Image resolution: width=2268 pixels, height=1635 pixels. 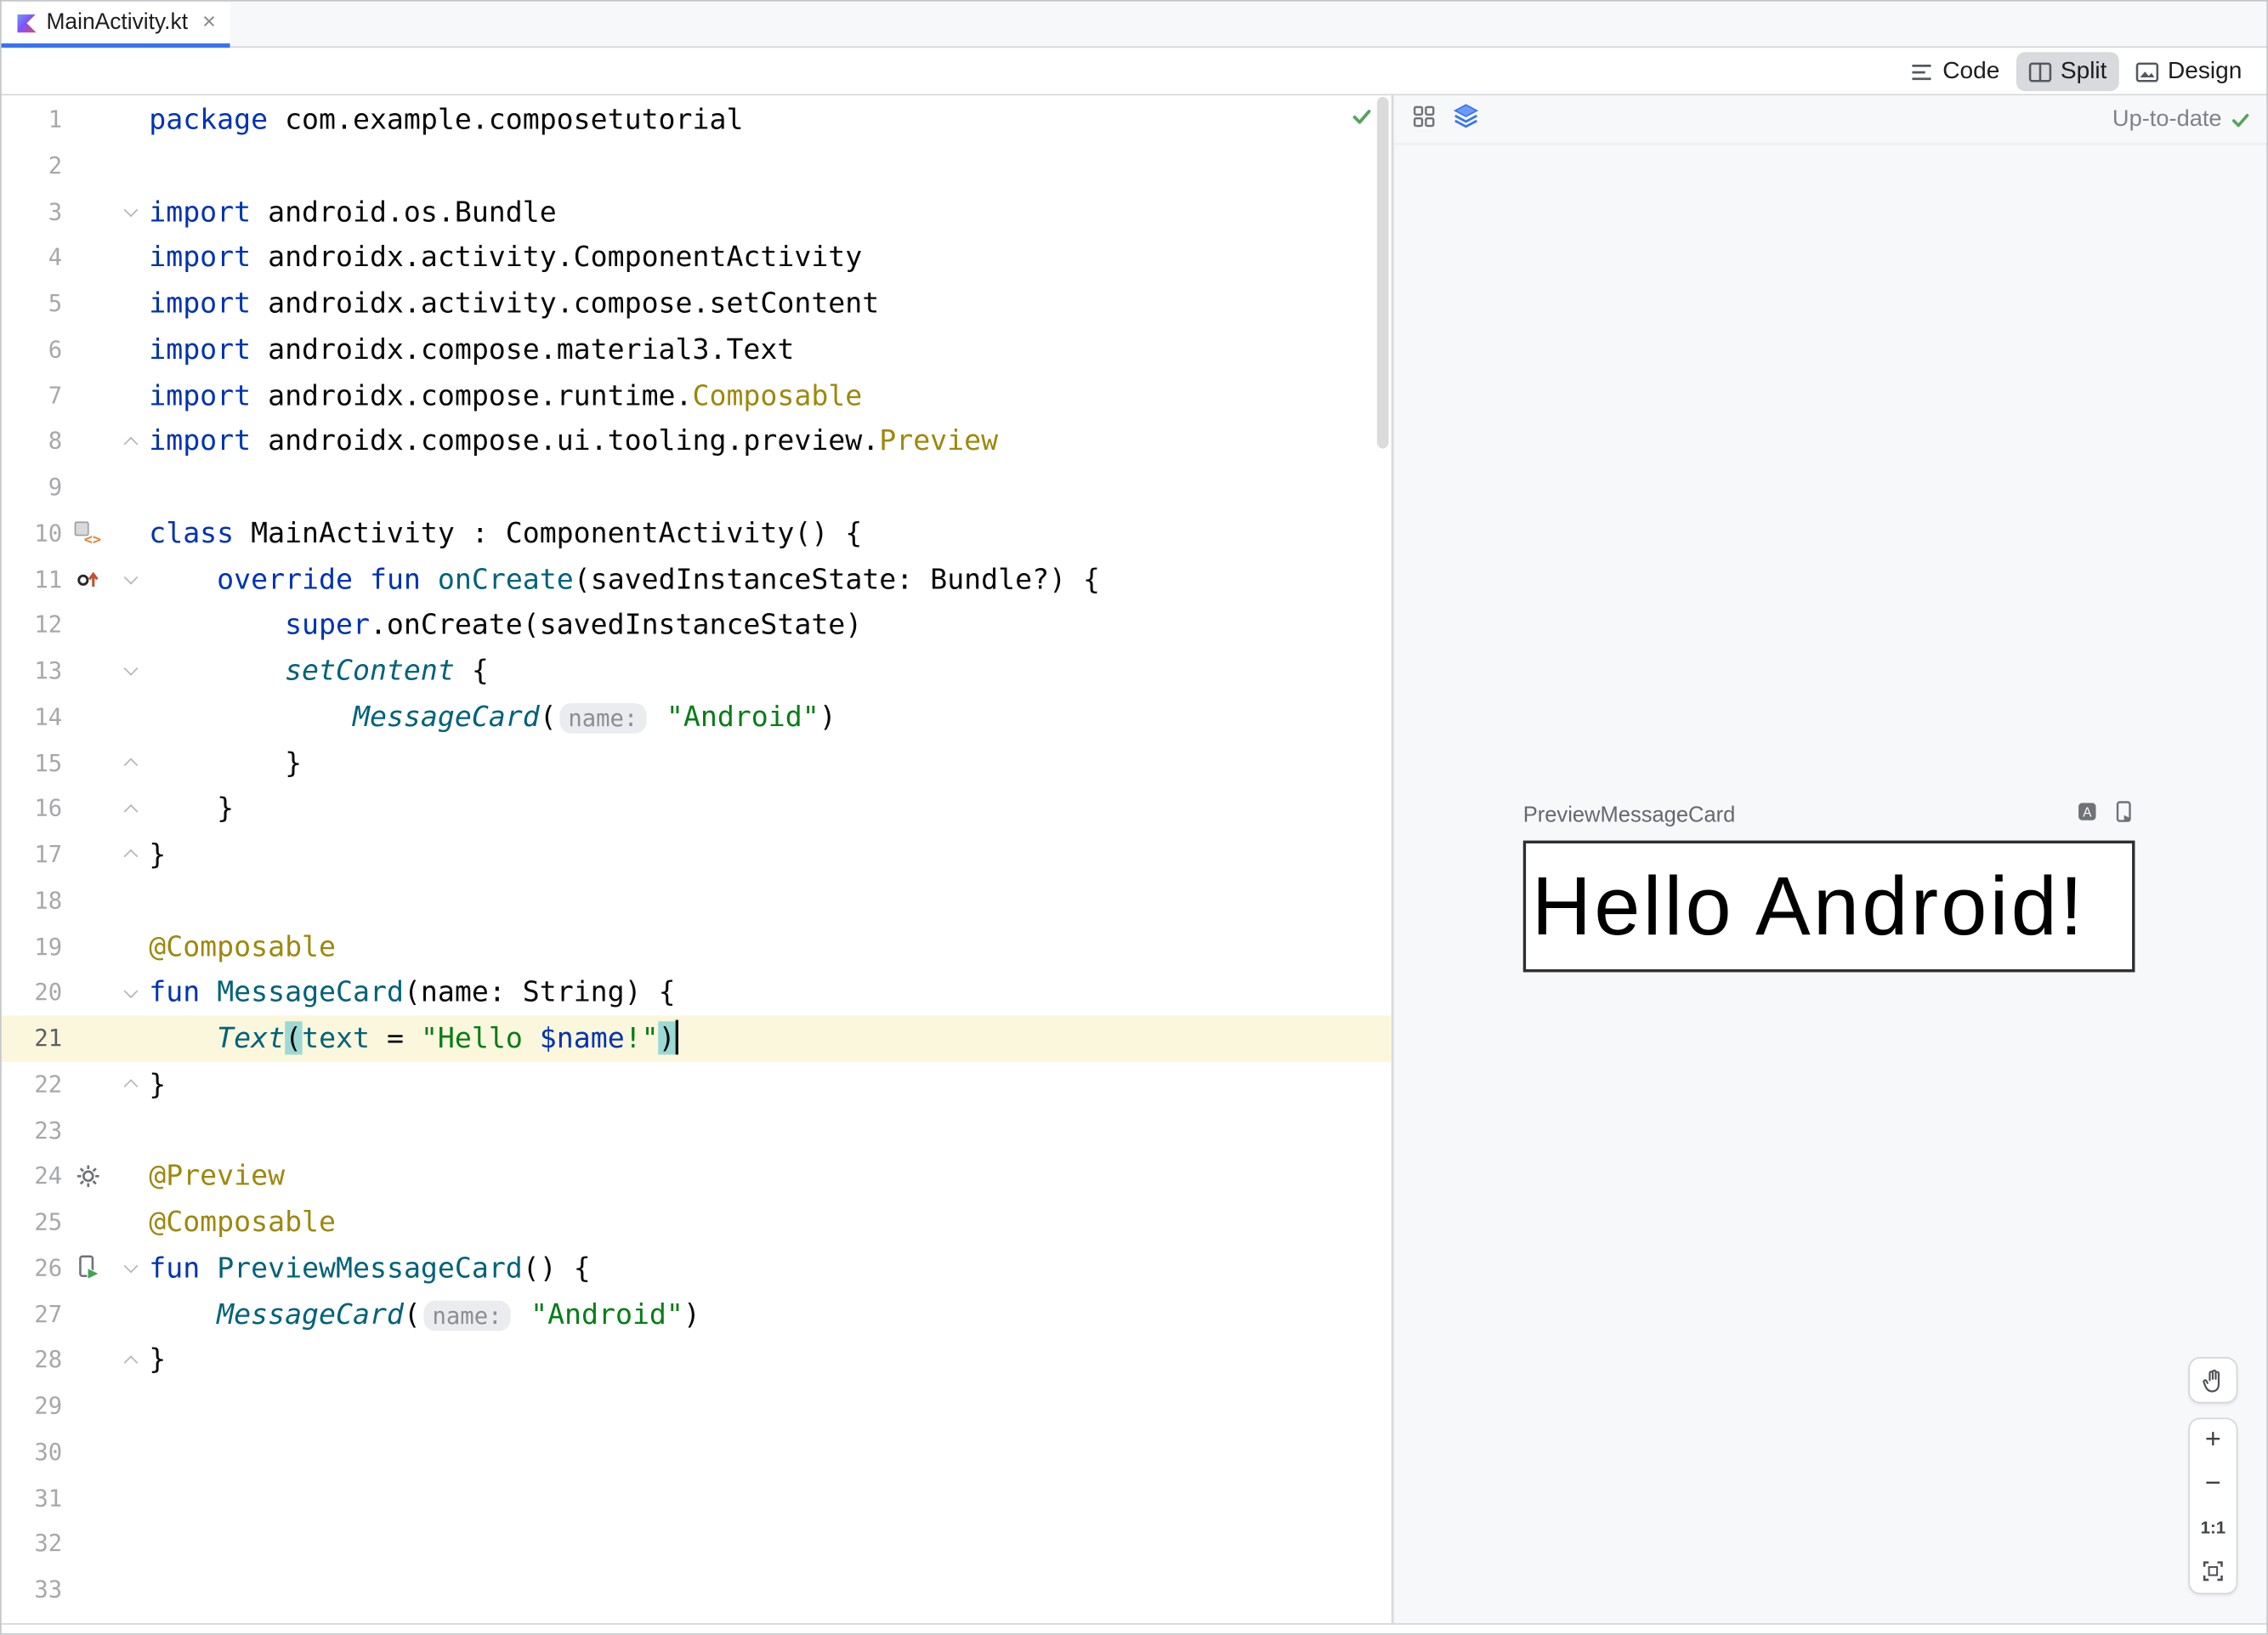 What do you see at coordinates (2067, 72) in the screenshot?
I see `mode-split-button: Split` at bounding box center [2067, 72].